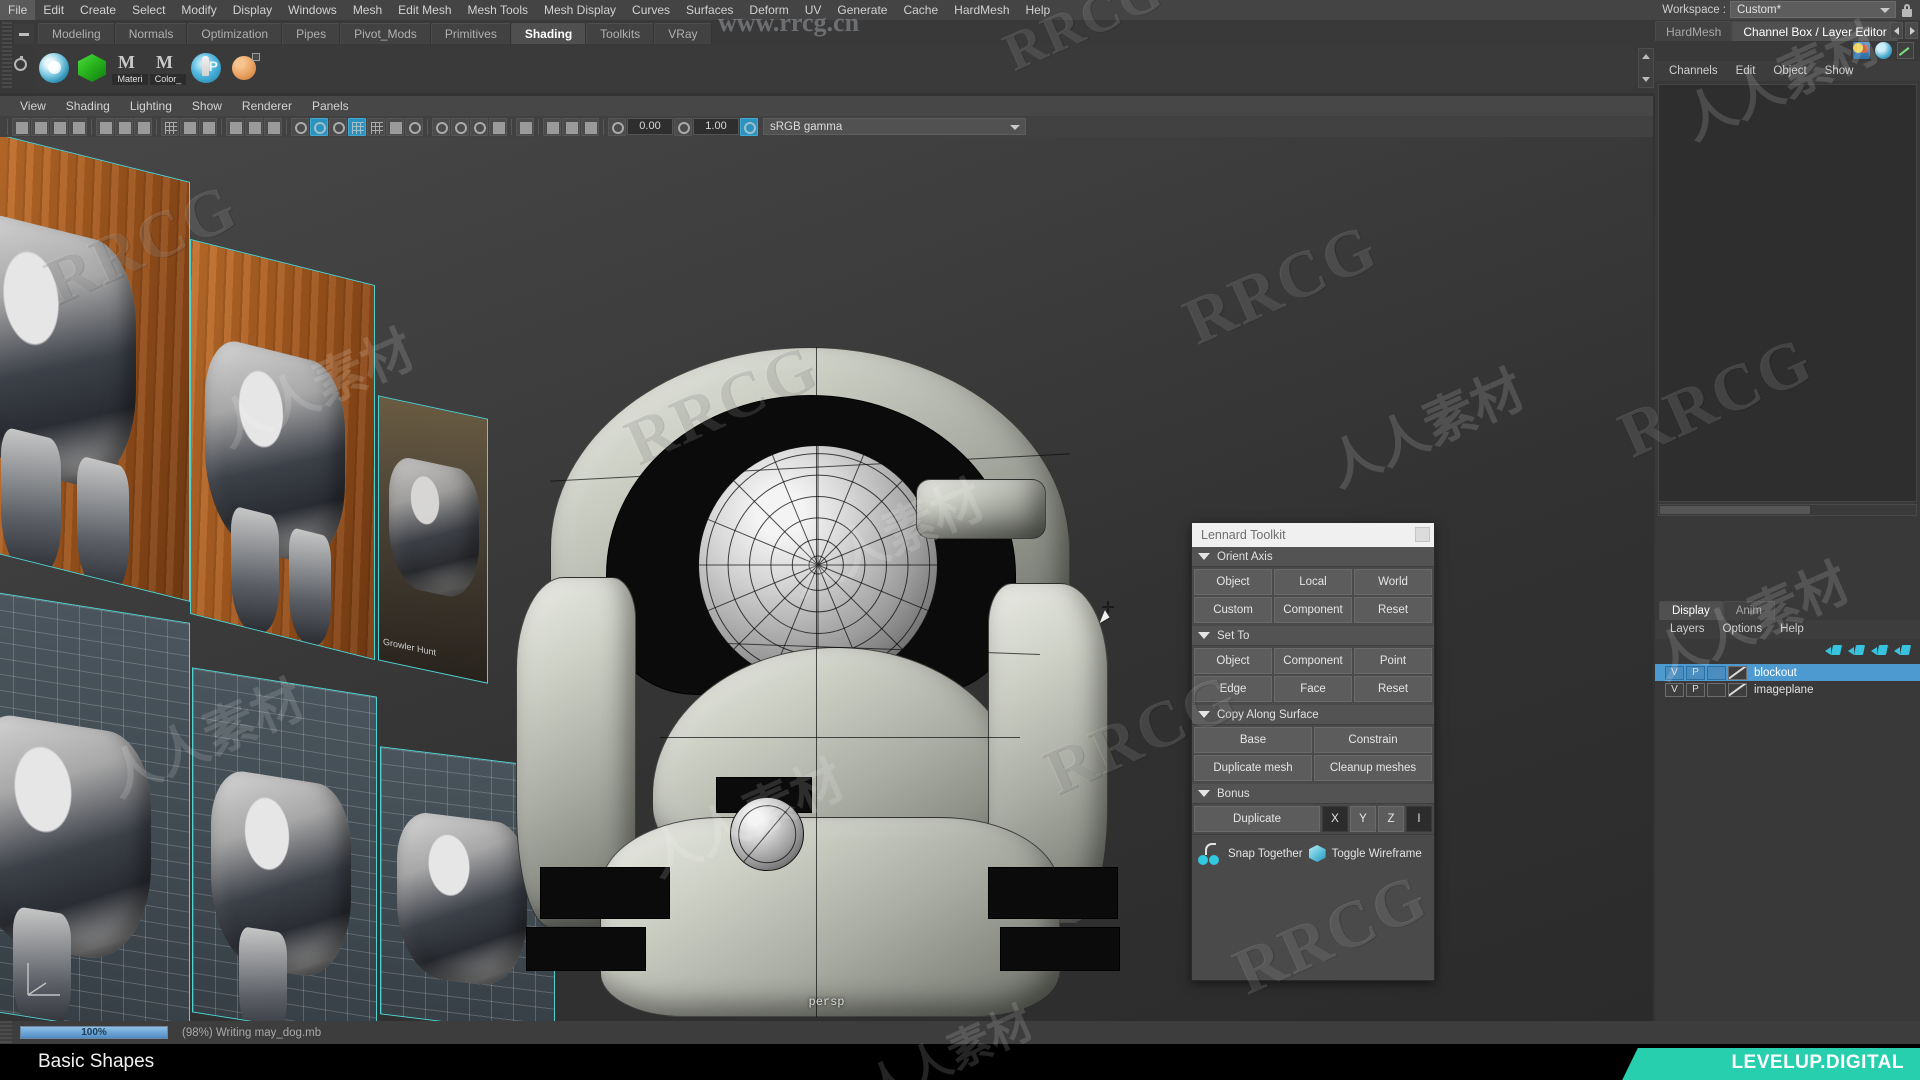 The height and width of the screenshot is (1080, 1920). What do you see at coordinates (1789, 71) in the screenshot?
I see `channel-menu-object: Object` at bounding box center [1789, 71].